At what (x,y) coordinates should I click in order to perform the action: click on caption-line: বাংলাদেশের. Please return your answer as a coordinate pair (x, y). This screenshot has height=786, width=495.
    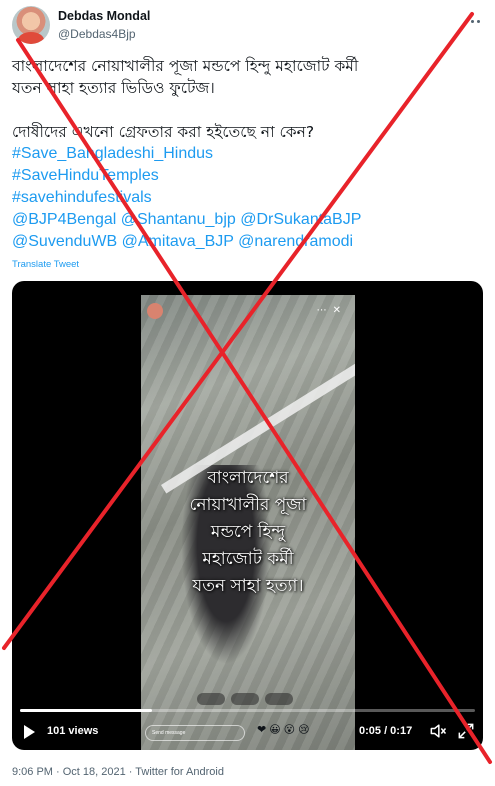
    Looking at the image, I should click on (248, 478).